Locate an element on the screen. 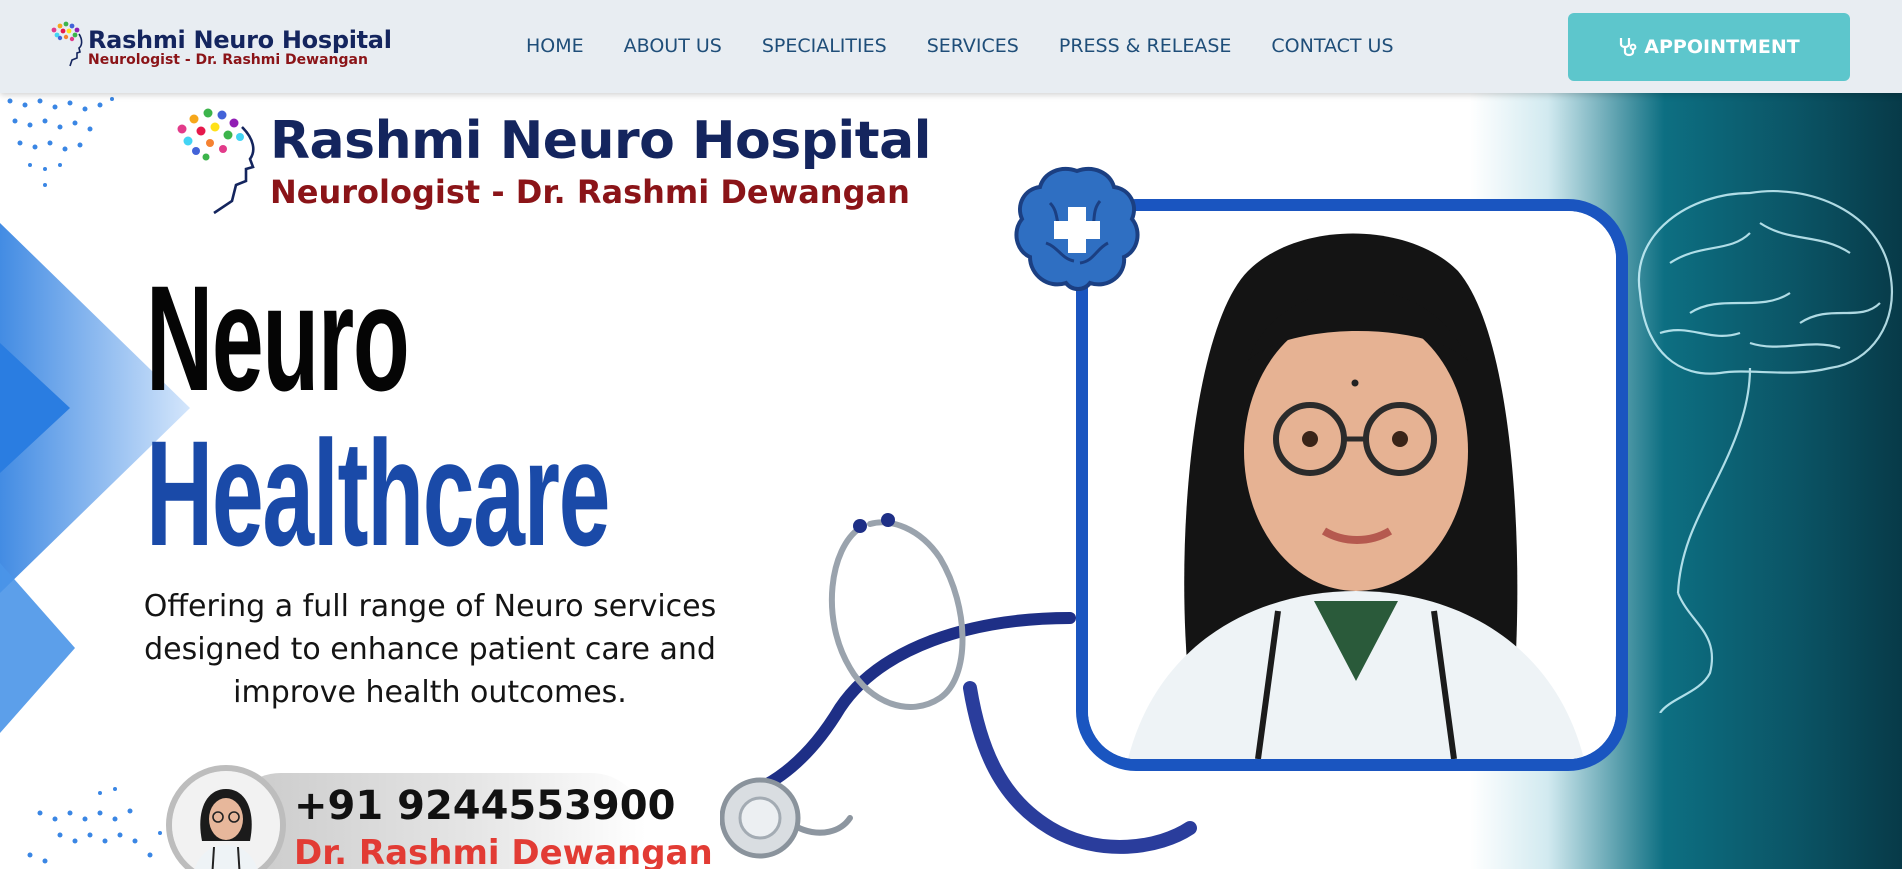 This screenshot has height=869, width=1902. hero-logo-subtitle: Neurologist - Dr. Rashmi Dewangan is located at coordinates (590, 192).